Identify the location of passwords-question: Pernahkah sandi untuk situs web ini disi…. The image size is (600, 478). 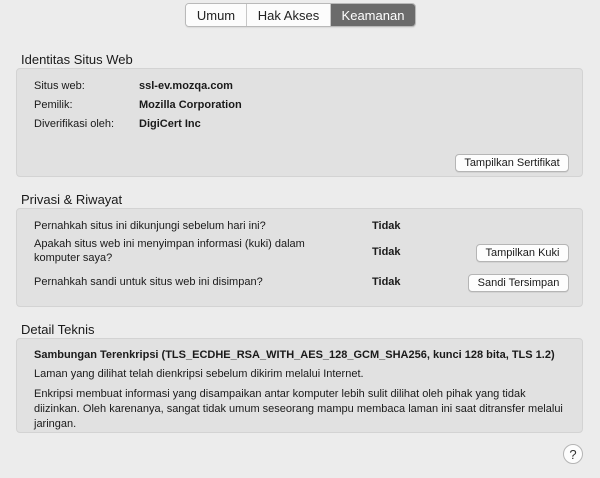
(148, 282).